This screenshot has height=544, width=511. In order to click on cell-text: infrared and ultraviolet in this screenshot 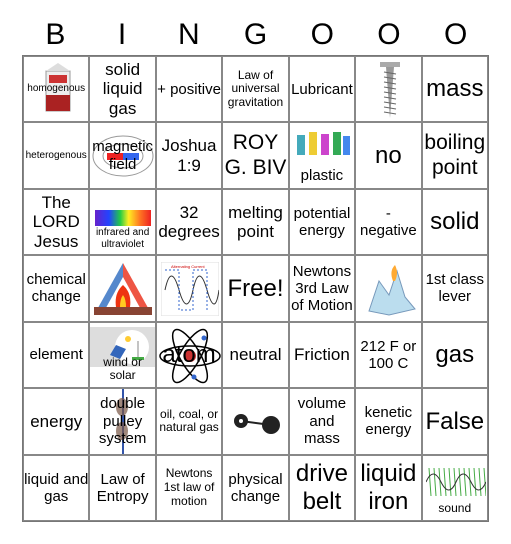, I will do `click(122, 238)`.